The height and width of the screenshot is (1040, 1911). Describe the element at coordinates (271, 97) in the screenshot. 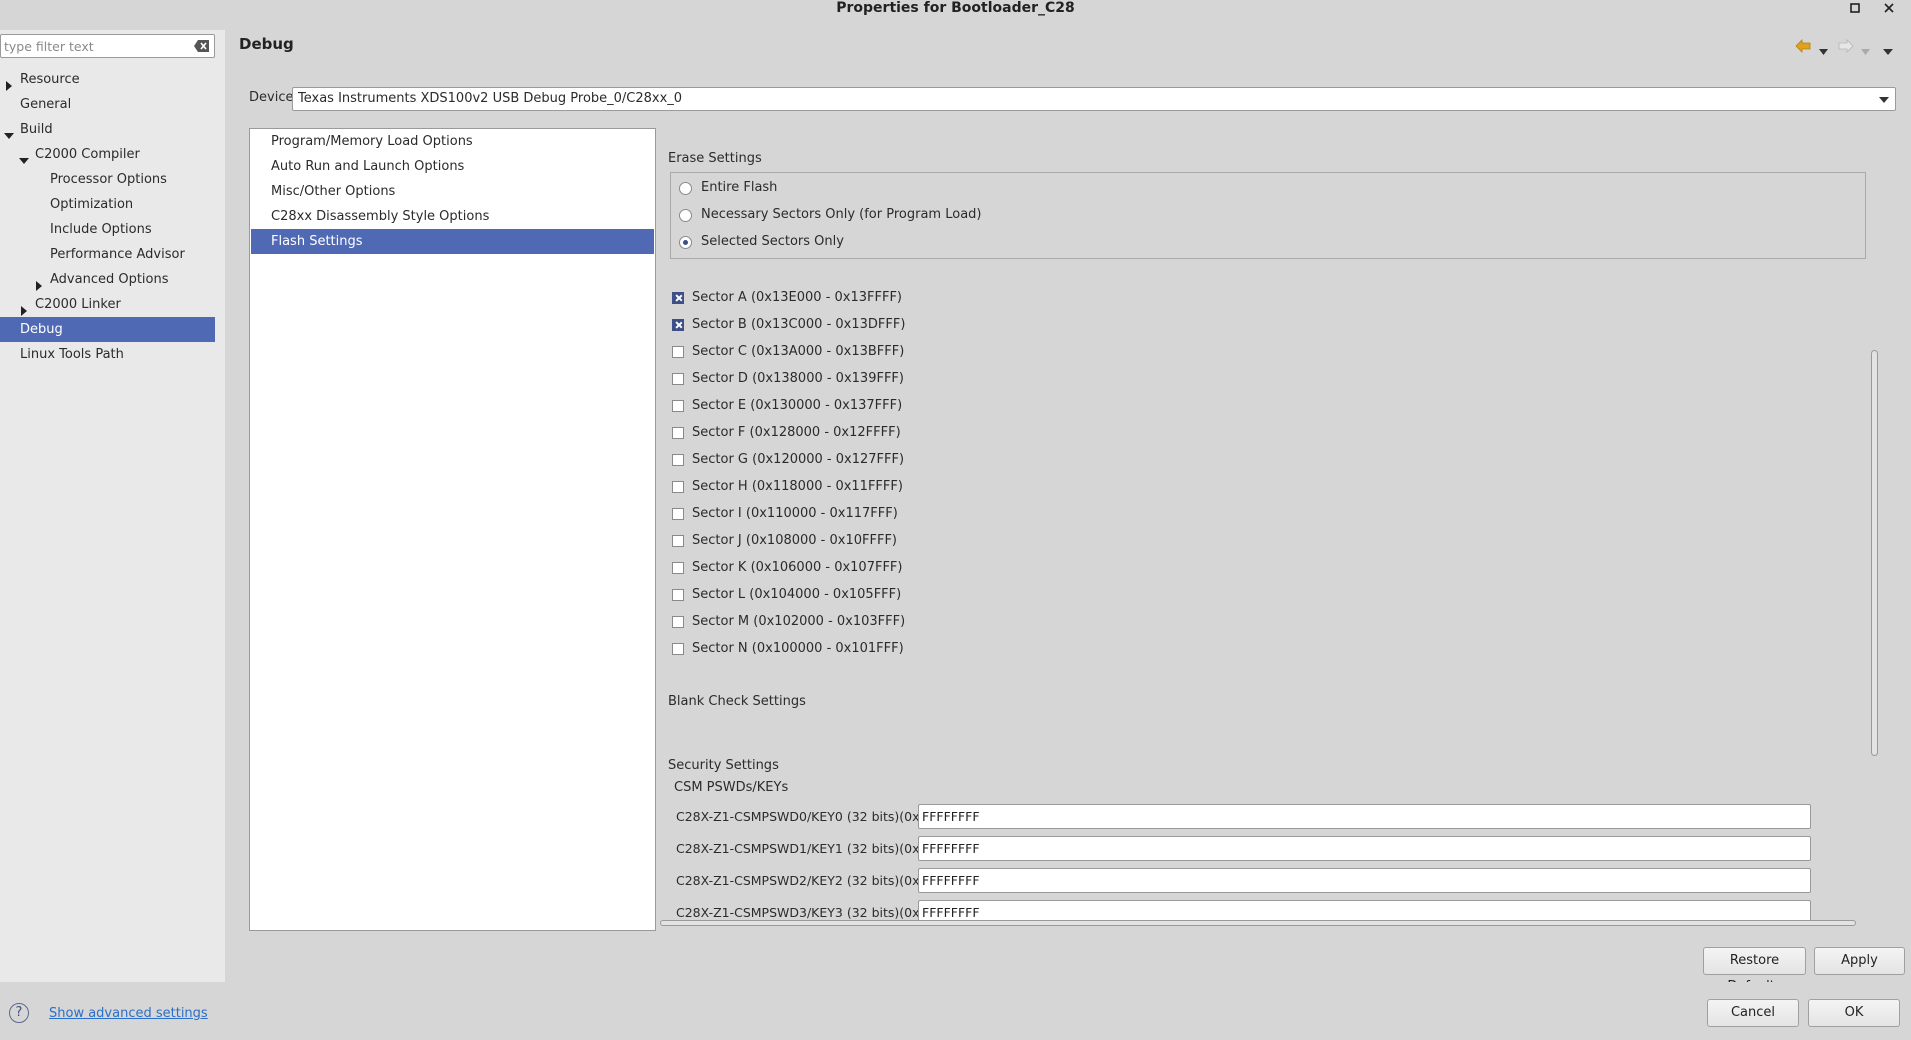

I see `device-label: Device` at that location.